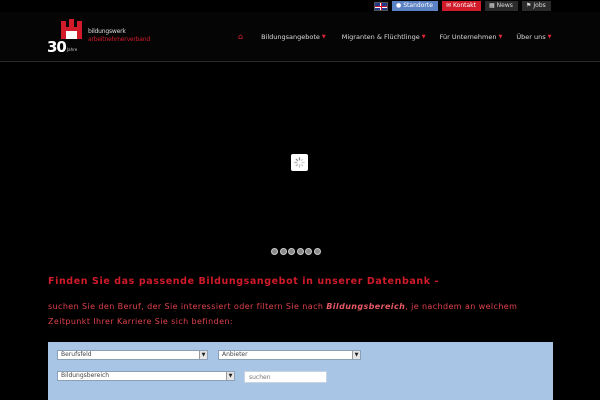 Image resolution: width=600 pixels, height=400 pixels. I want to click on nav-item-bildungsangebote: Bildungsangebote ▼, so click(293, 37).